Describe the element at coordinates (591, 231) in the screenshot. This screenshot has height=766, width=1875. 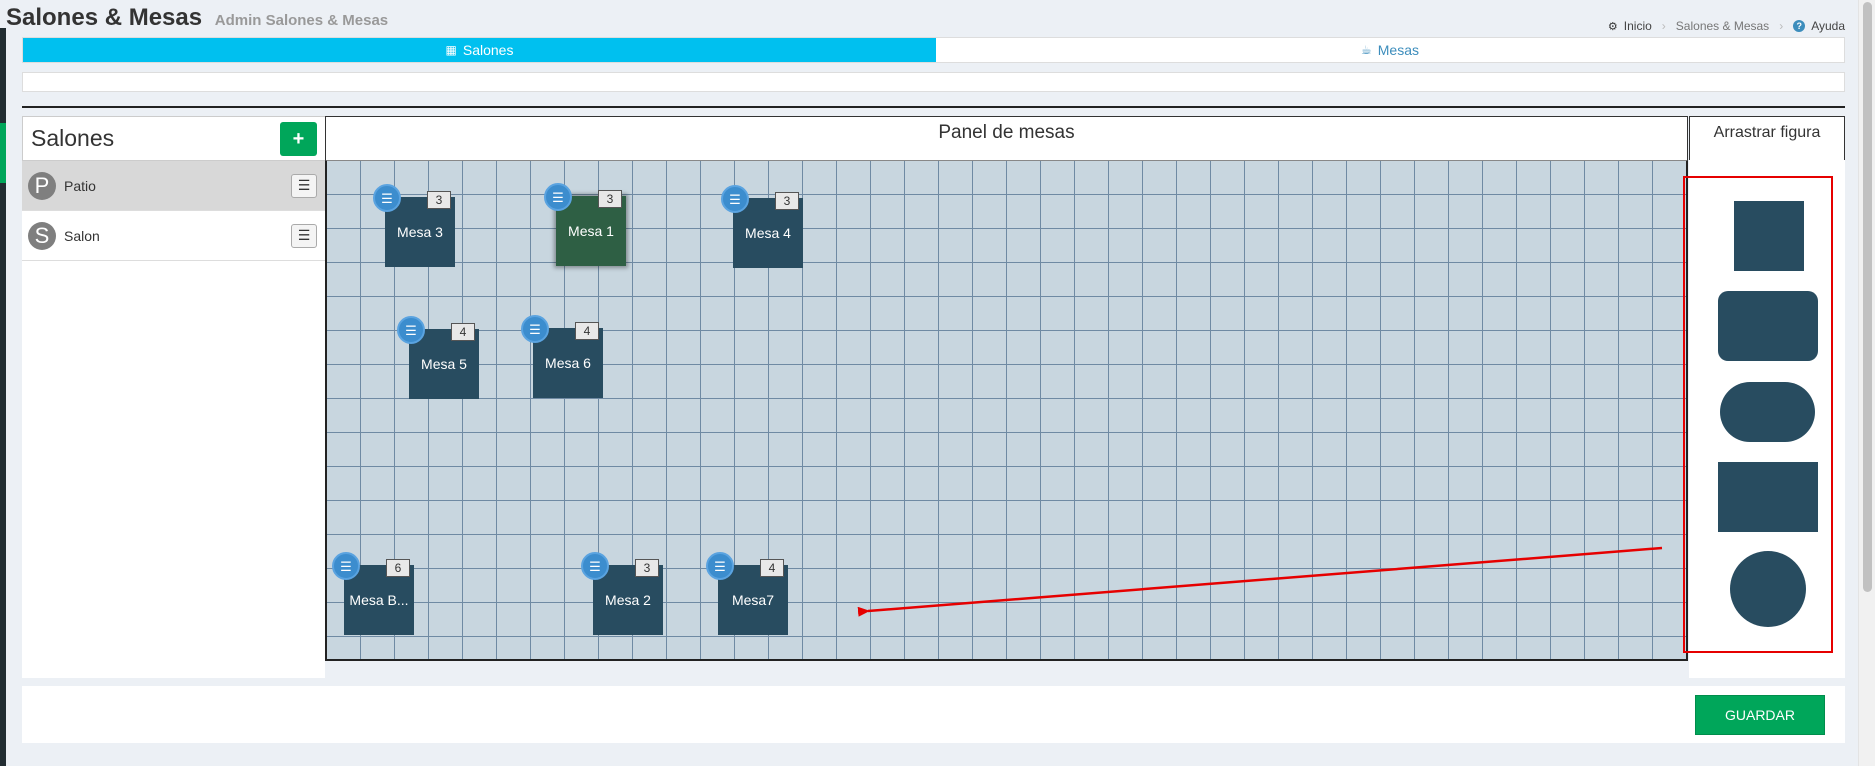
I see `mesa-label: Mesa 1` at that location.